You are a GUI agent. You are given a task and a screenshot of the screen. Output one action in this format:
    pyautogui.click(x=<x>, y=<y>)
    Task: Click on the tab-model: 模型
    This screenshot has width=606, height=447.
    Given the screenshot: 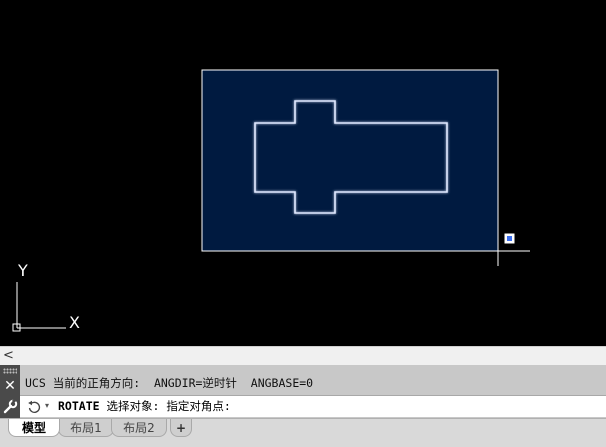 What is the action you would take?
    pyautogui.click(x=34, y=428)
    